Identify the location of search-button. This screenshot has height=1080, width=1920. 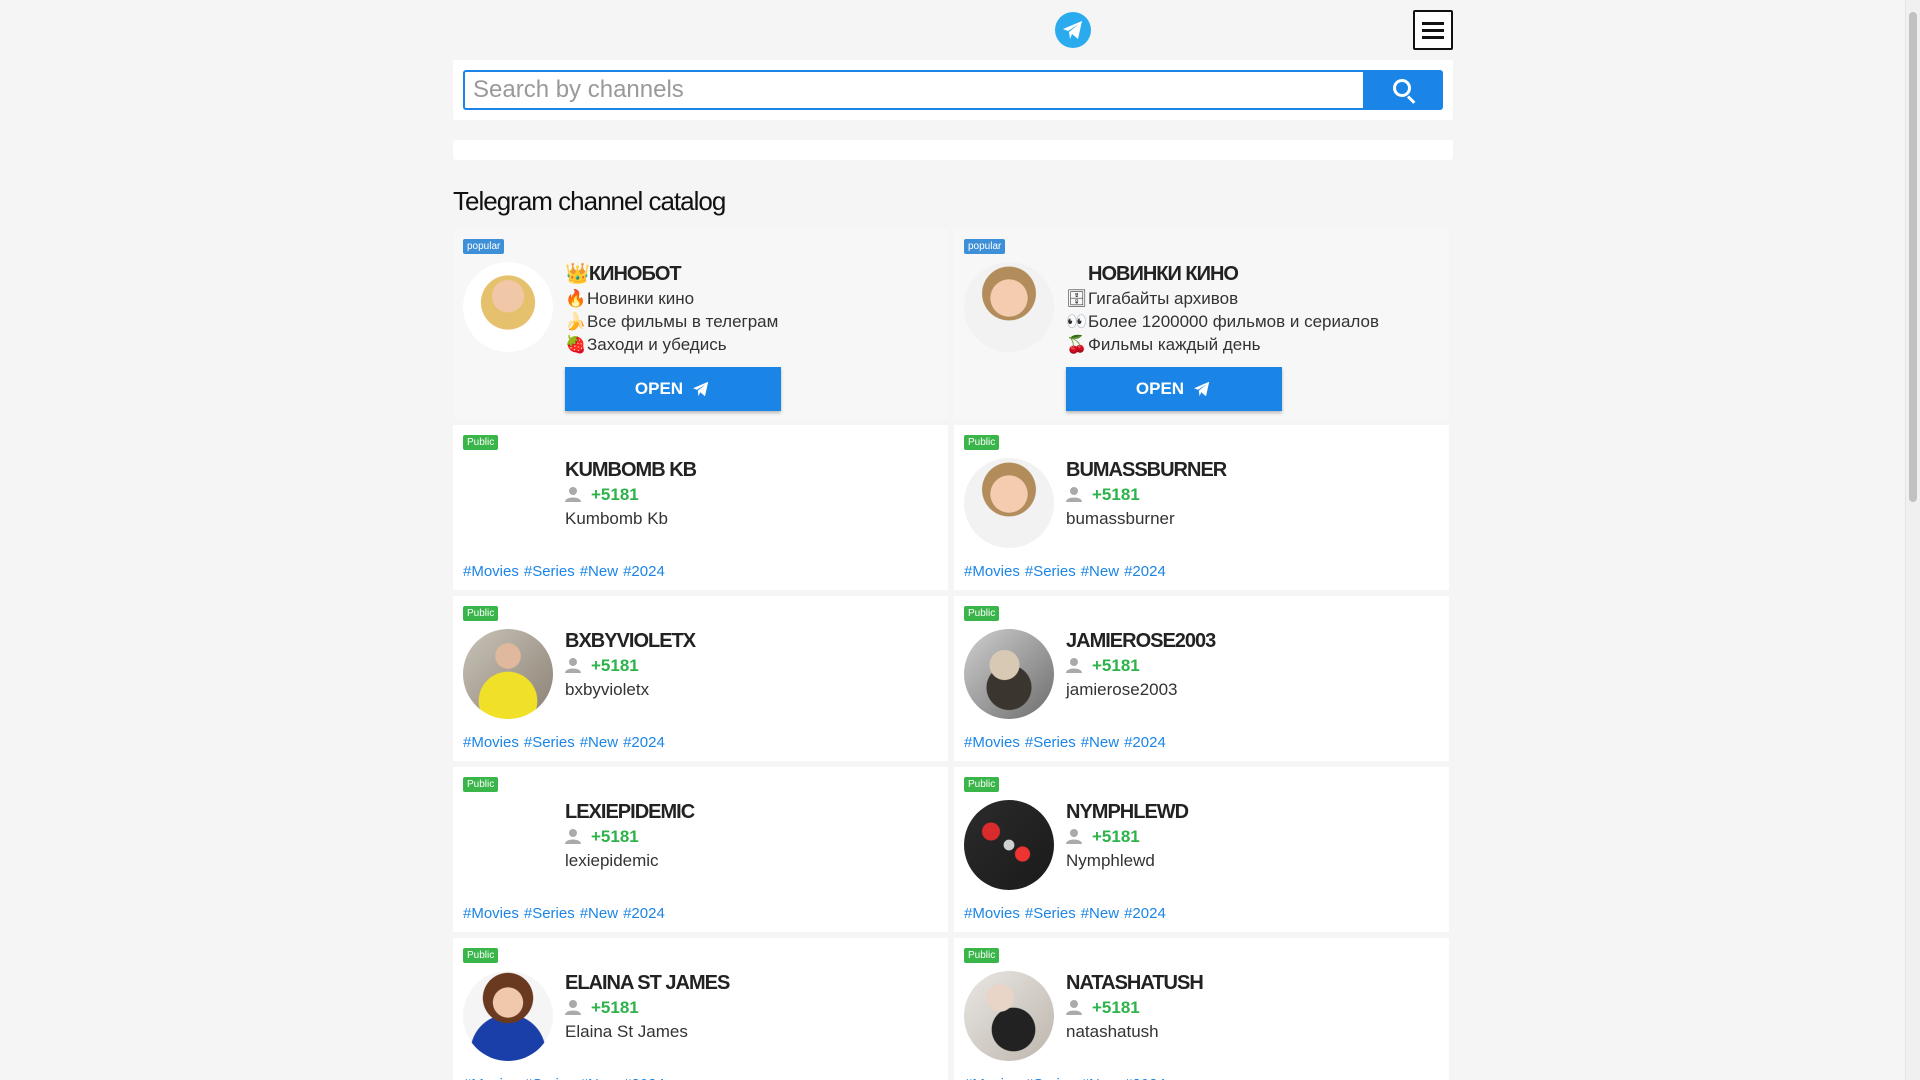
(1403, 90).